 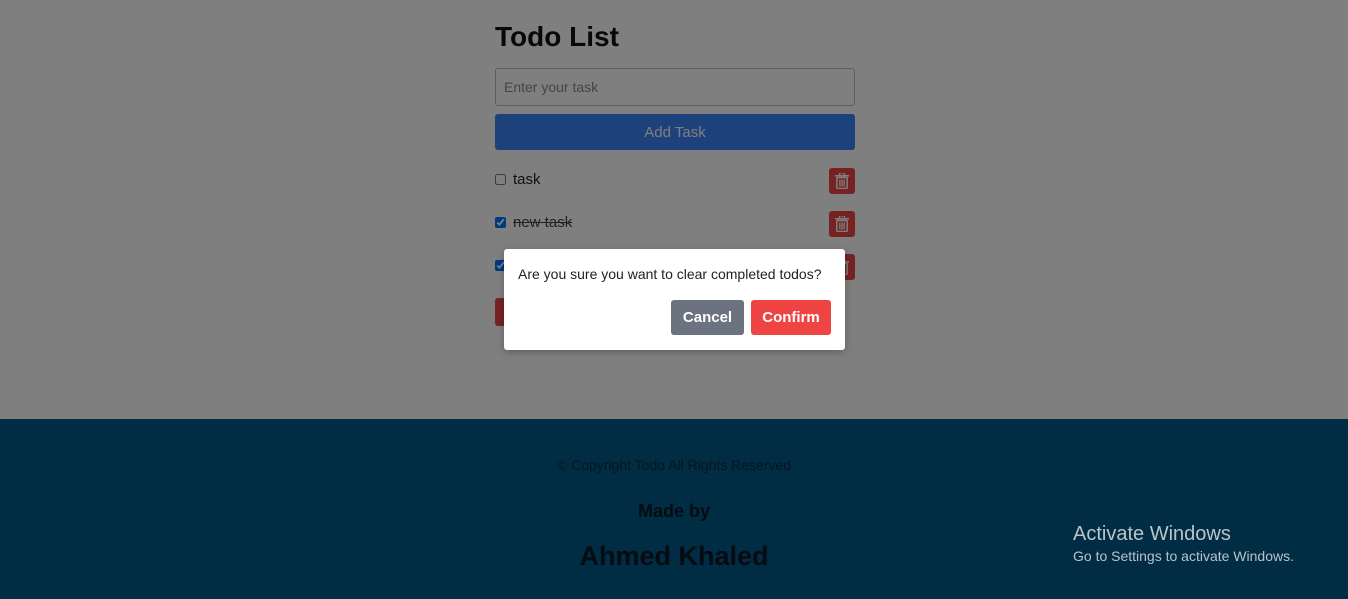 I want to click on watermark-subtitle: Go to Settings to activate Windows., so click(x=1183, y=556).